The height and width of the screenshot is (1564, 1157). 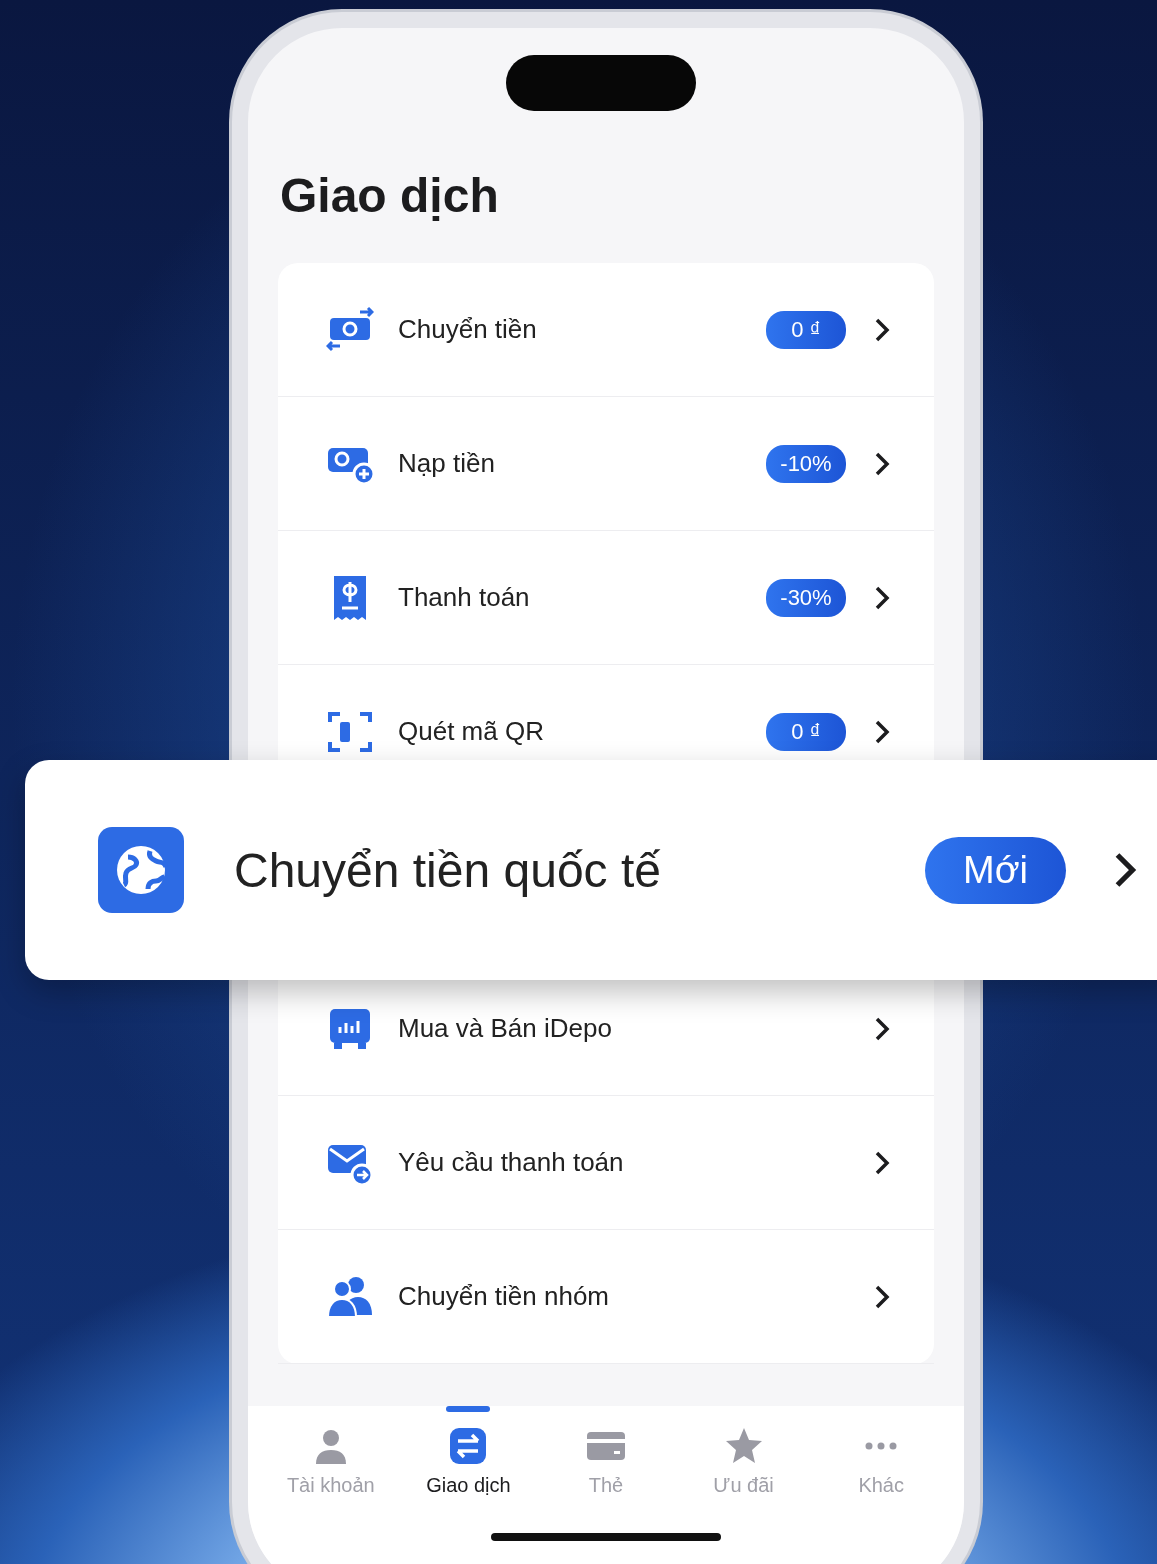 I want to click on menu-item-label: Chuyển tiền, so click(x=467, y=329).